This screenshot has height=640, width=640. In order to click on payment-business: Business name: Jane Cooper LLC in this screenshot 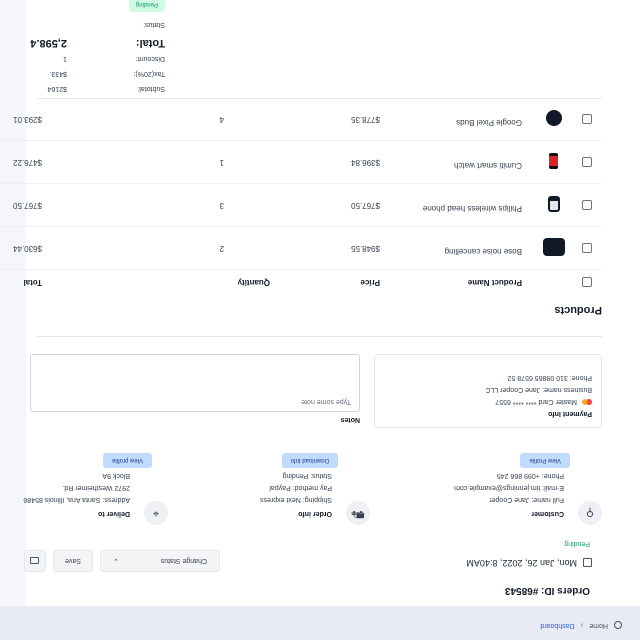, I will do `click(538, 389)`.